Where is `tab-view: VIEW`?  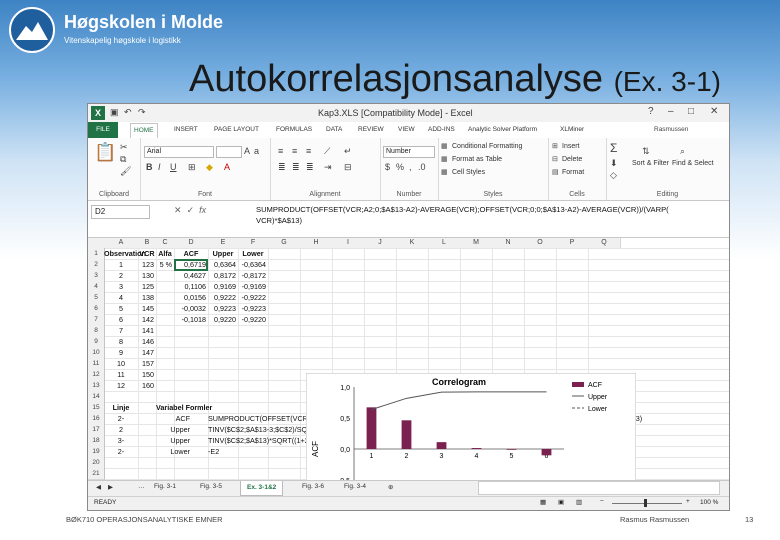
tab-view: VIEW is located at coordinates (406, 129).